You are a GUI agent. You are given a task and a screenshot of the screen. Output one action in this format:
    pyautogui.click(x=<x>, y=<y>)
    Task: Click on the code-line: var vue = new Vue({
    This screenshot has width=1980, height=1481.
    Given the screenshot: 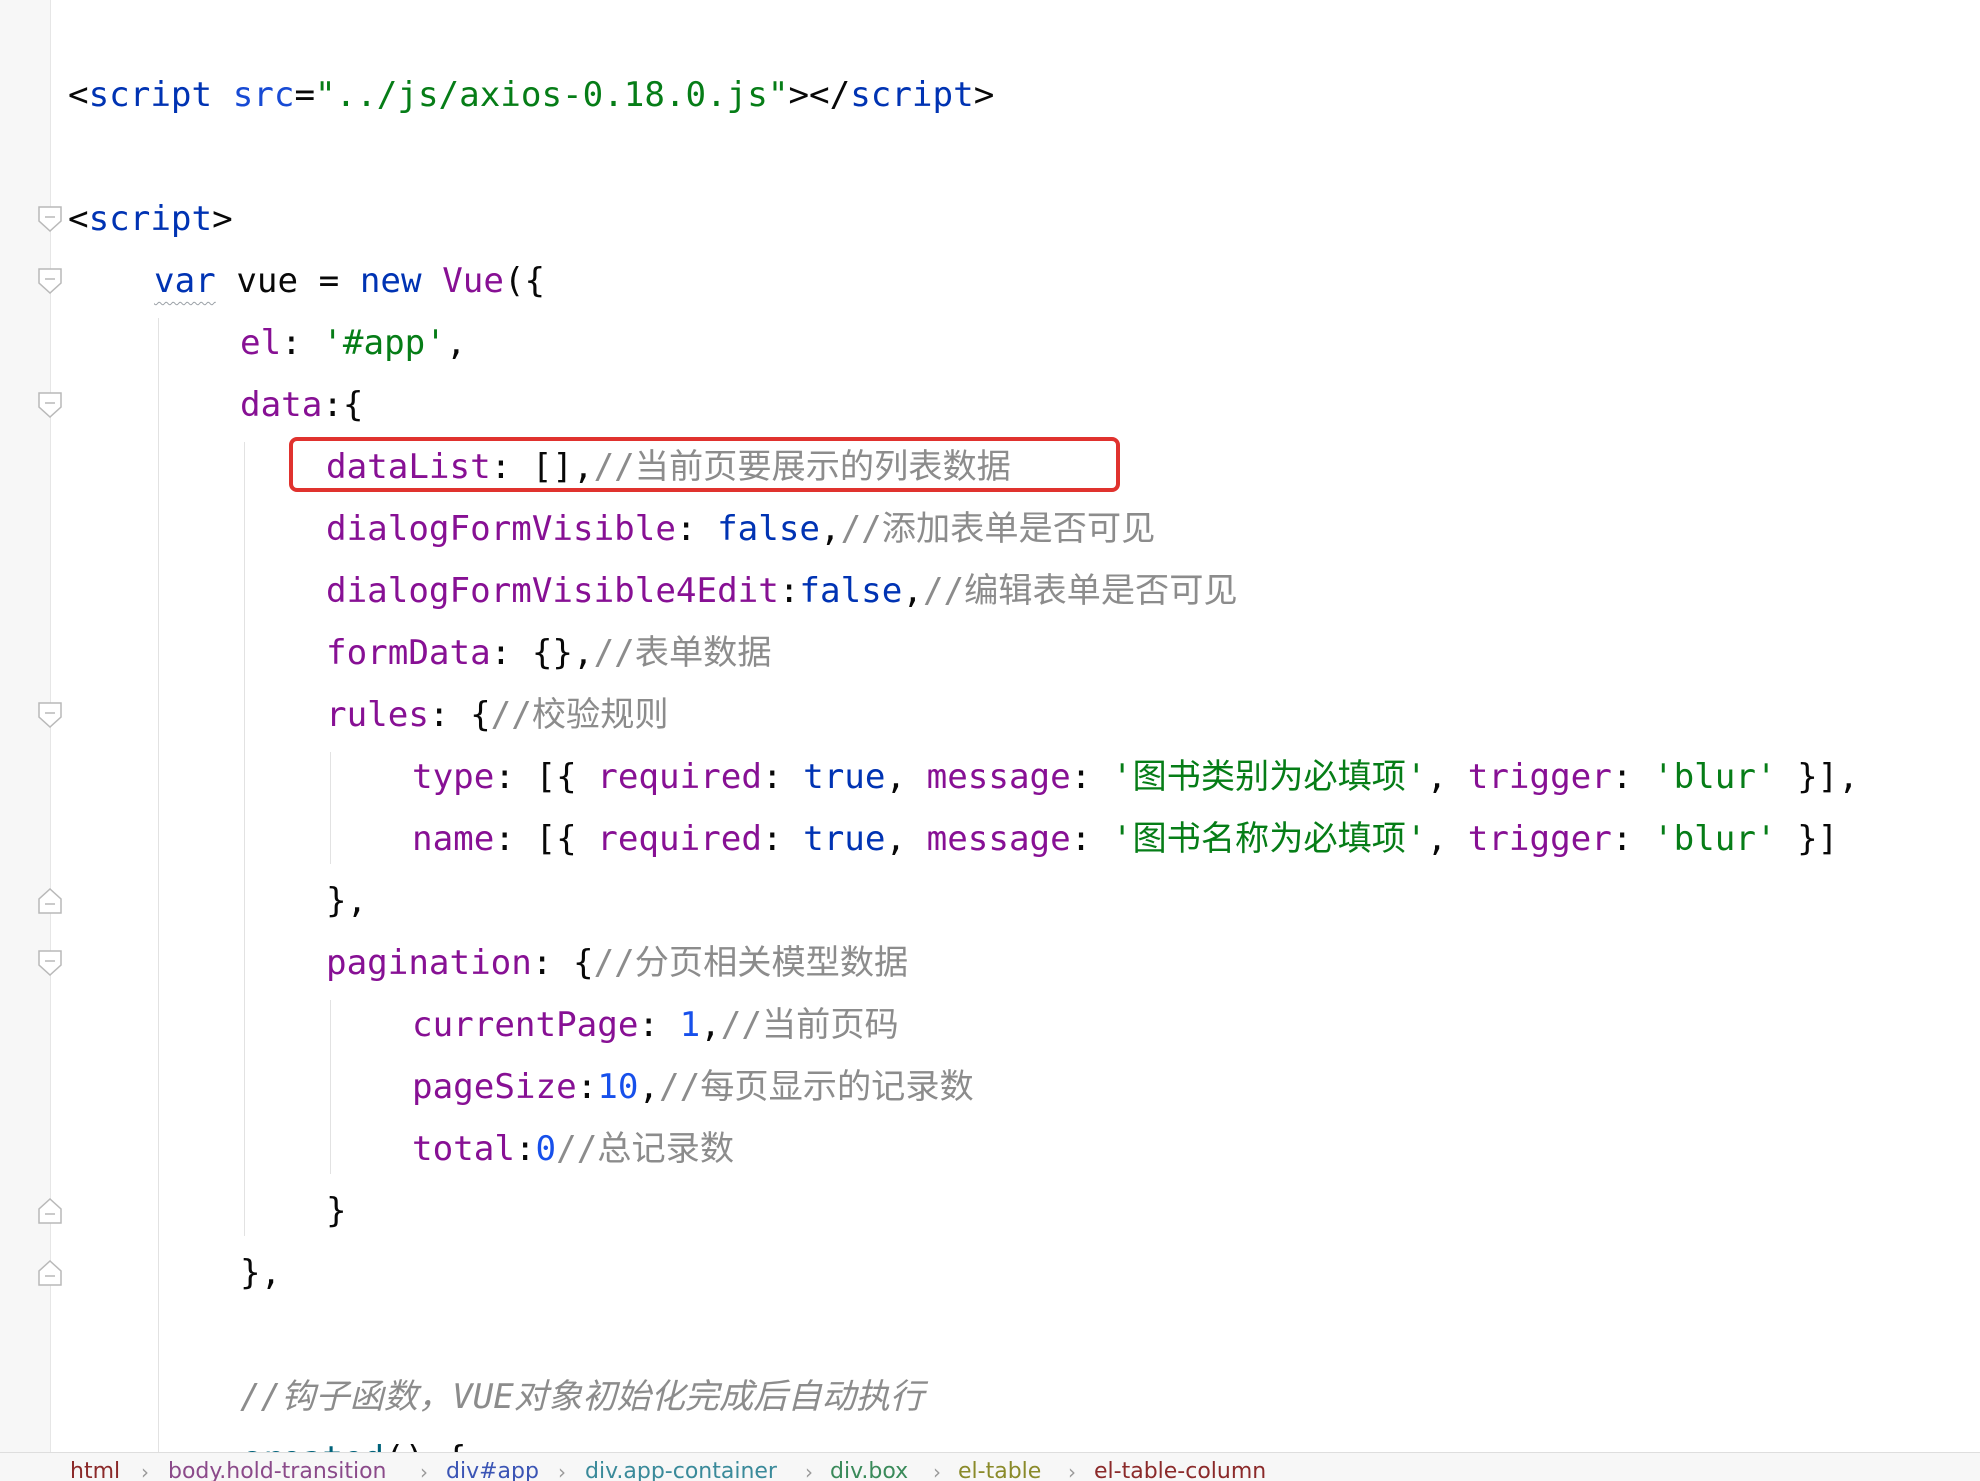 What is the action you would take?
    pyautogui.click(x=349, y=281)
    